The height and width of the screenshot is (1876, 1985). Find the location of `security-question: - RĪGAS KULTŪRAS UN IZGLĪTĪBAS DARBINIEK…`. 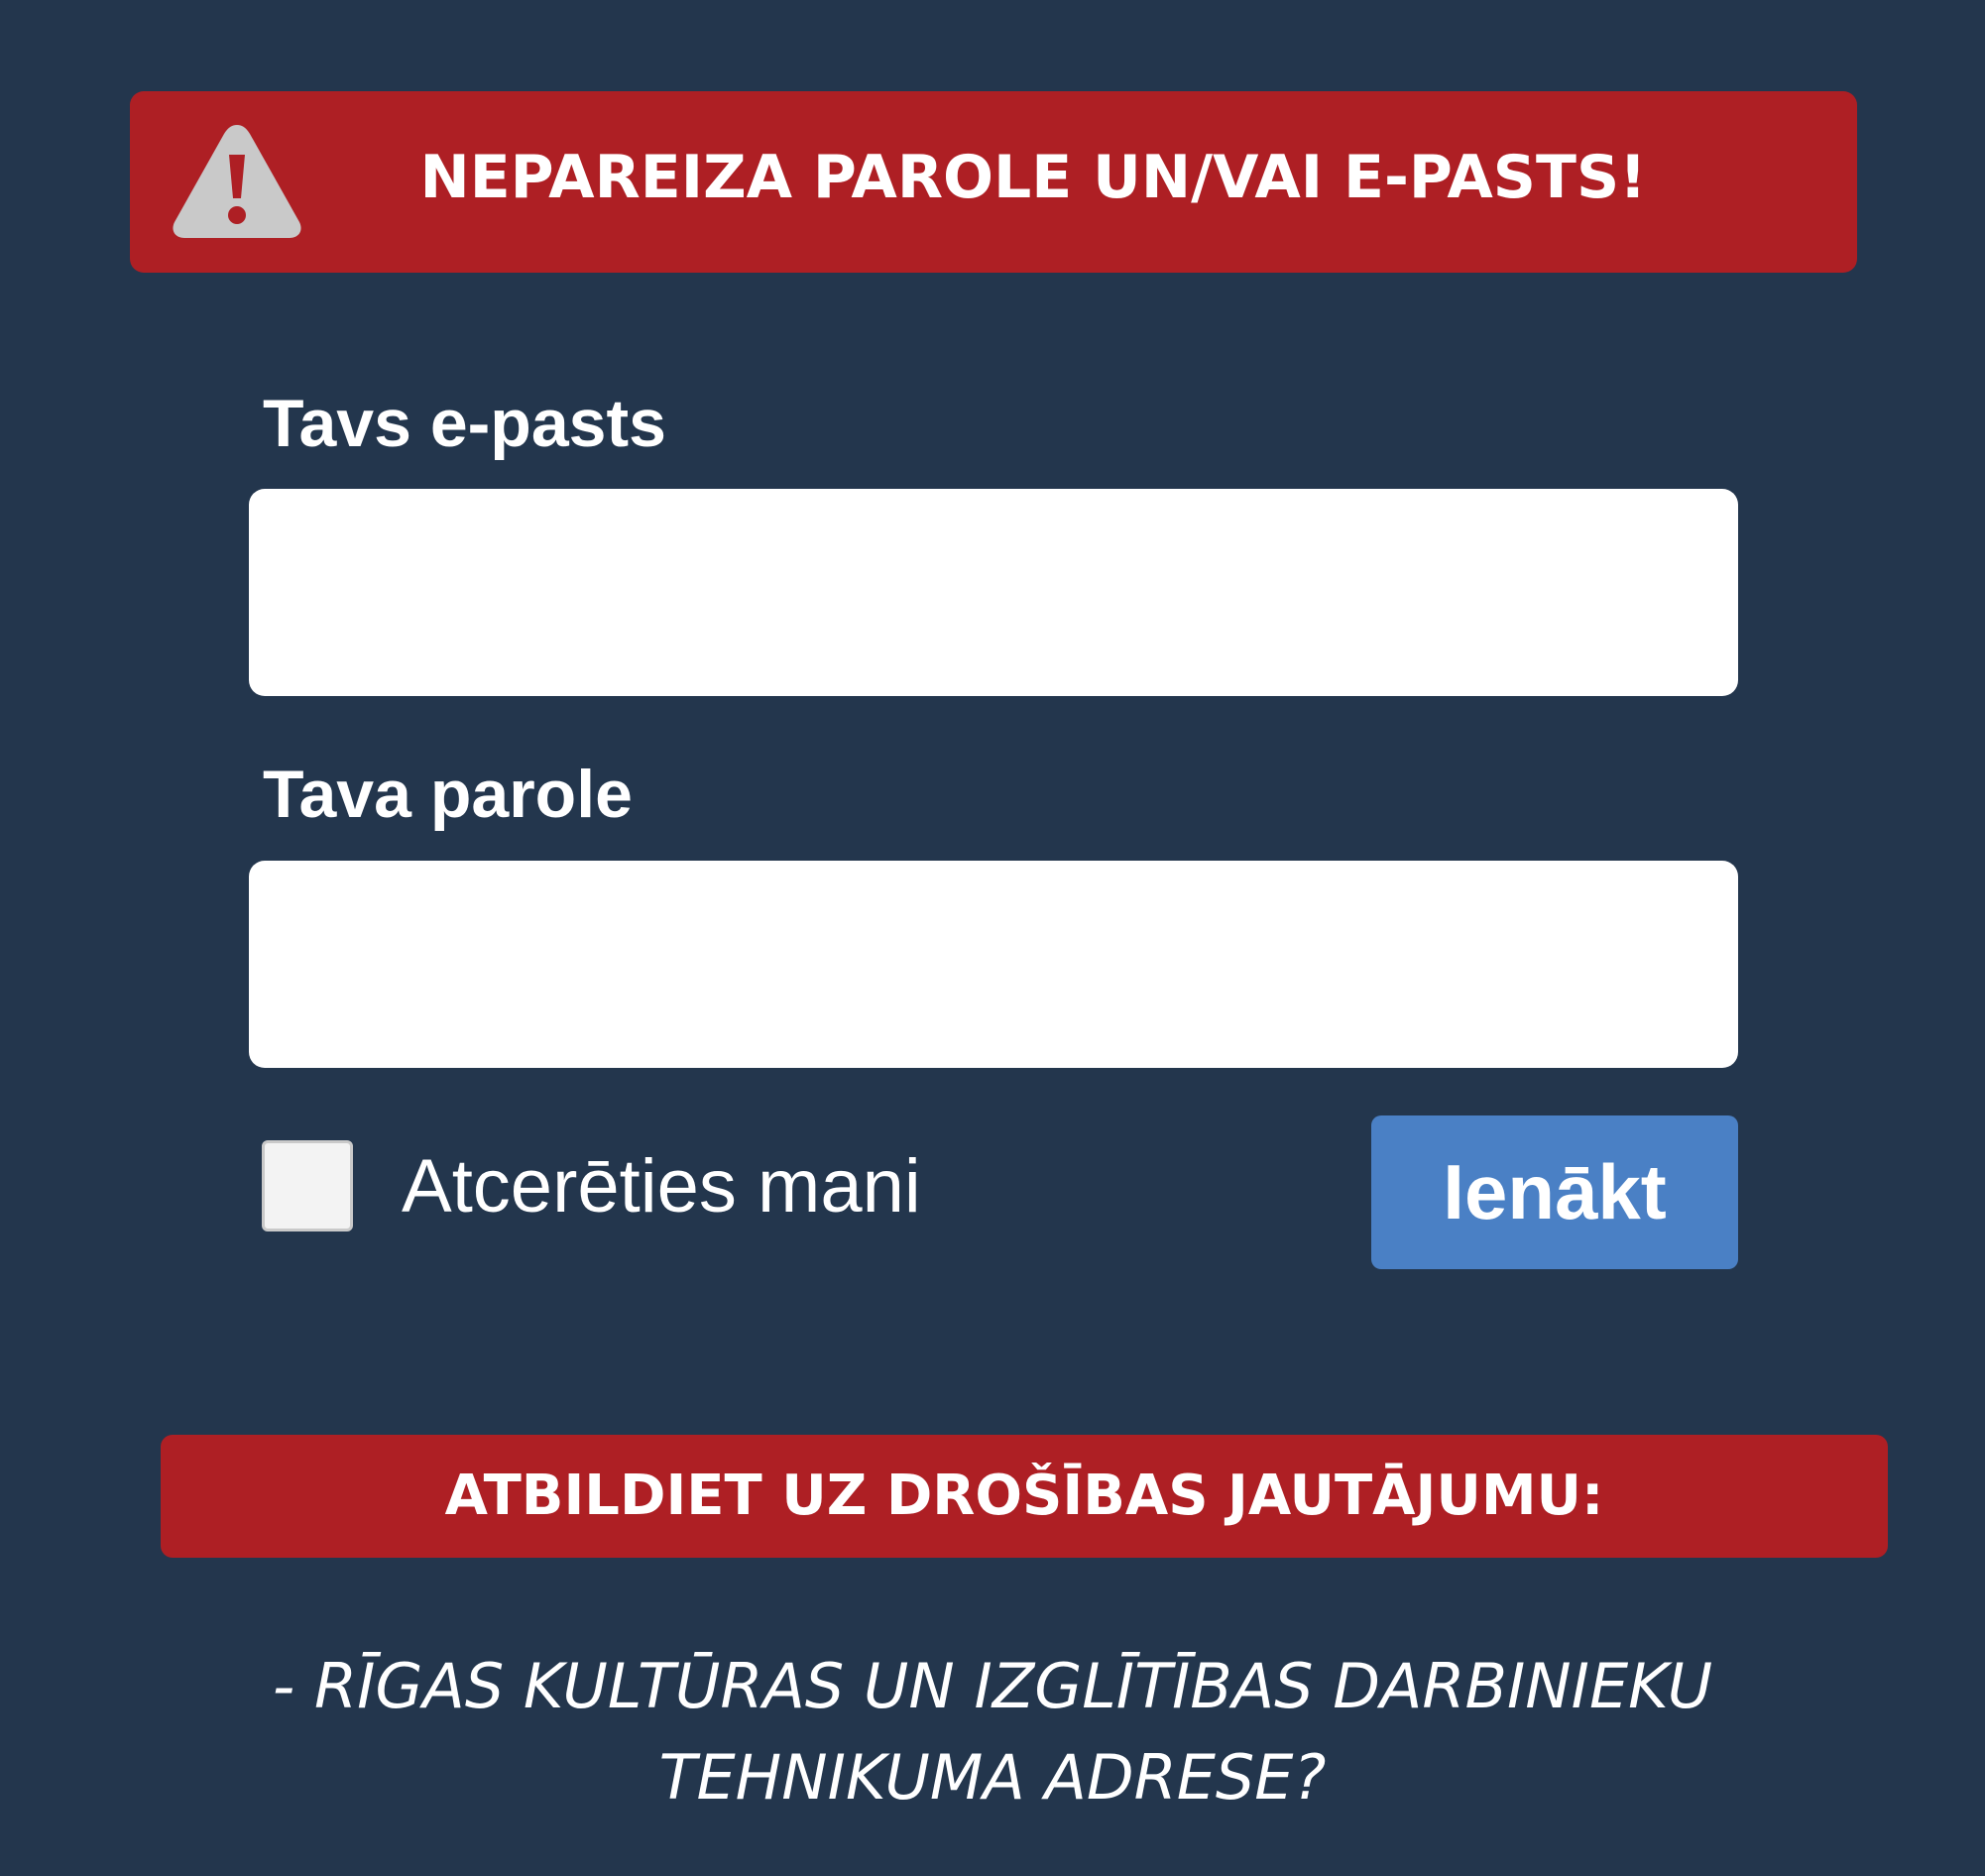

security-question: - RĪGAS KULTŪRAS UN IZGLĪTĪBAS DARBINIEK… is located at coordinates (992, 1732).